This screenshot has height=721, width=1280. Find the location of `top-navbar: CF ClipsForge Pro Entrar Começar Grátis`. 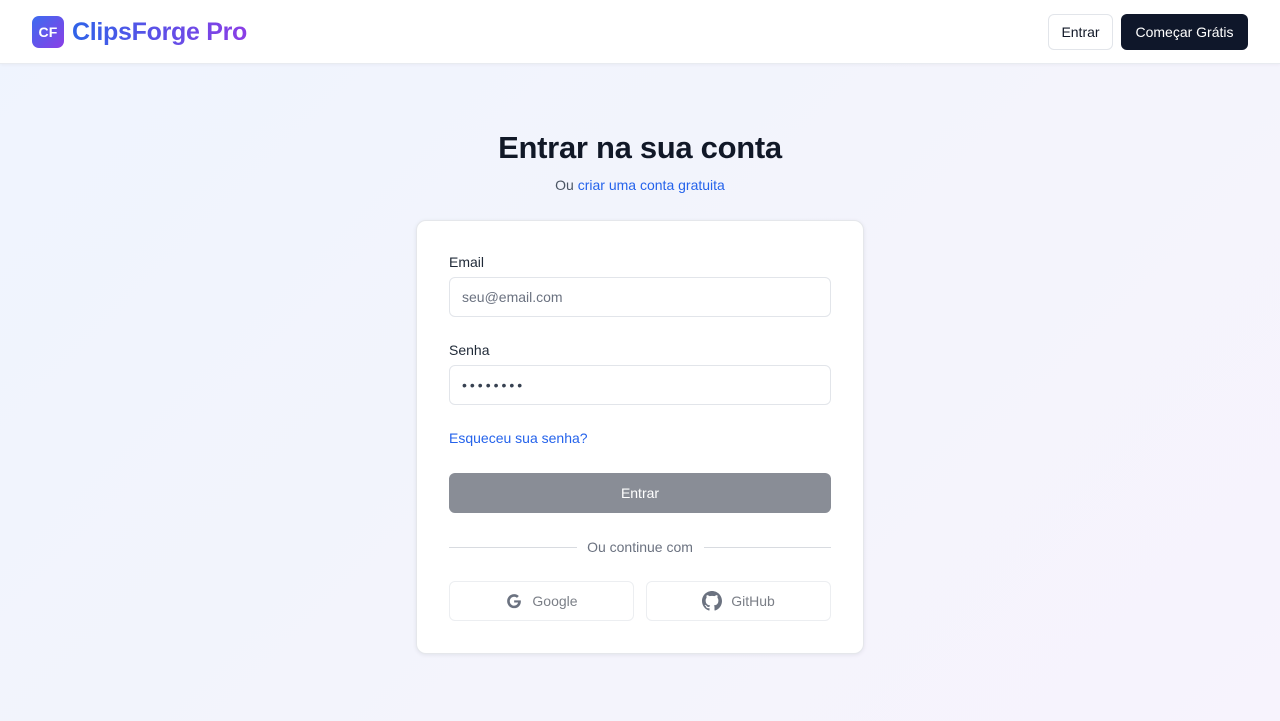

top-navbar: CF ClipsForge Pro Entrar Começar Grátis is located at coordinates (640, 32).